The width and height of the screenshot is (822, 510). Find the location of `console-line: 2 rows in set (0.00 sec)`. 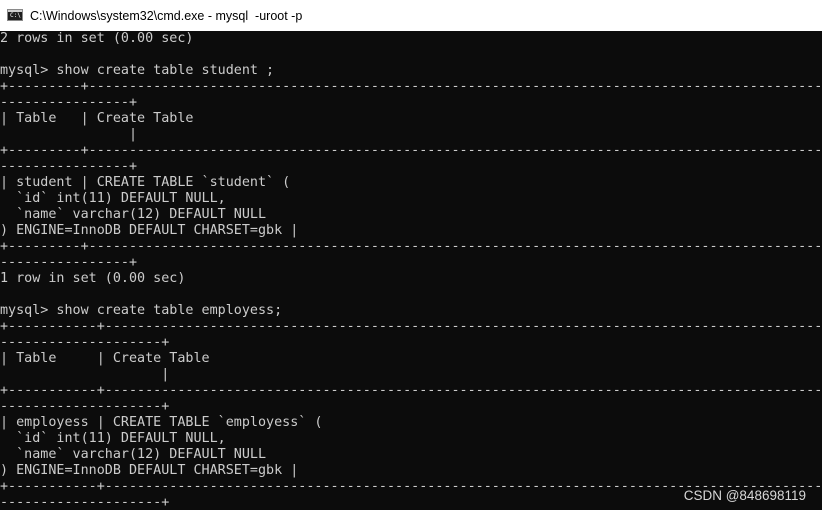

console-line: 2 rows in set (0.00 sec) is located at coordinates (97, 38).